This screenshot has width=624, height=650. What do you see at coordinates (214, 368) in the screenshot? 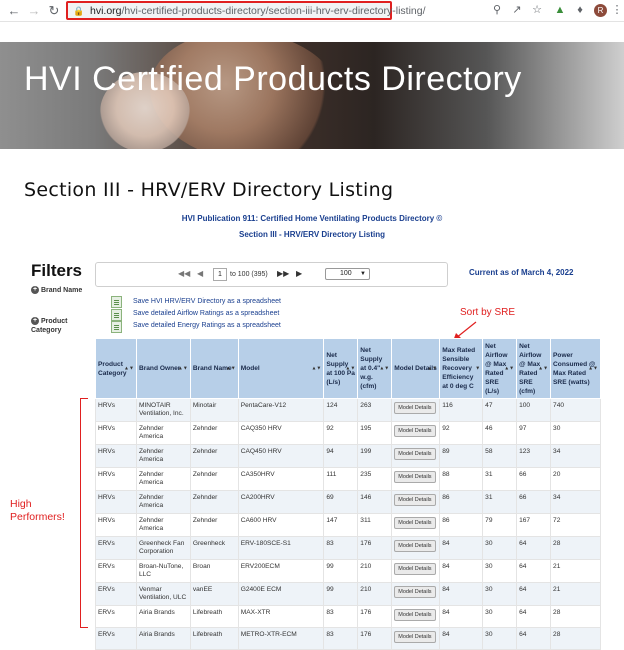
I see `col-header: Brand Name ▲▼` at bounding box center [214, 368].